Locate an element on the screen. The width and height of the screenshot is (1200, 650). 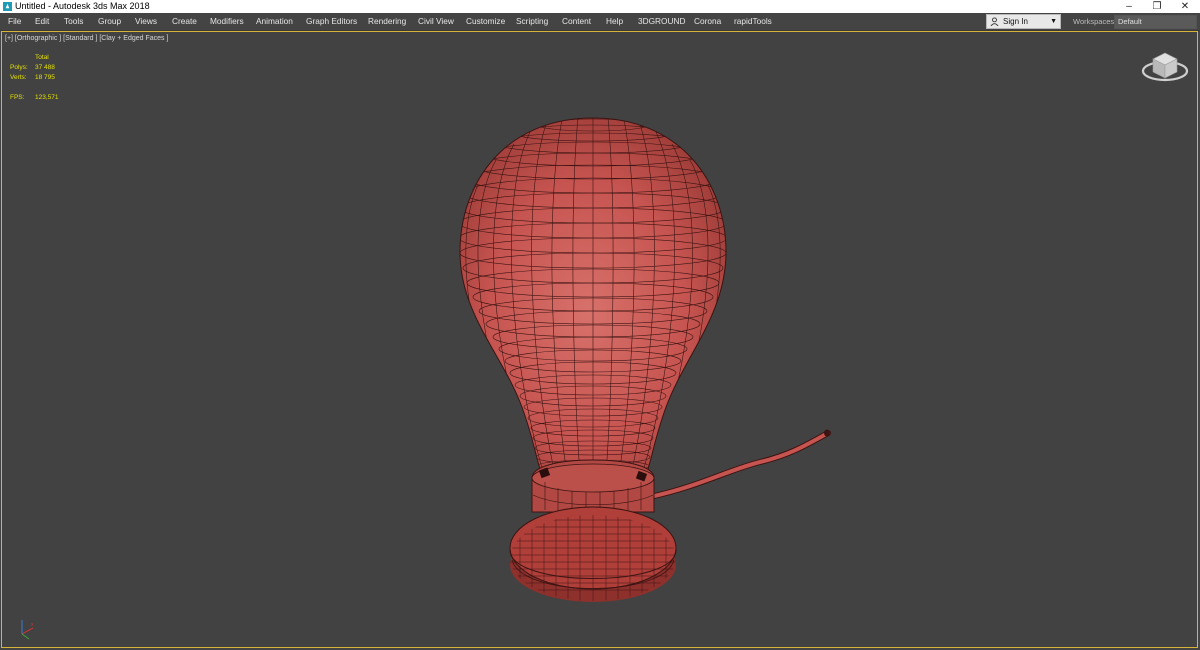
bulb-socket is located at coordinates (593, 486).